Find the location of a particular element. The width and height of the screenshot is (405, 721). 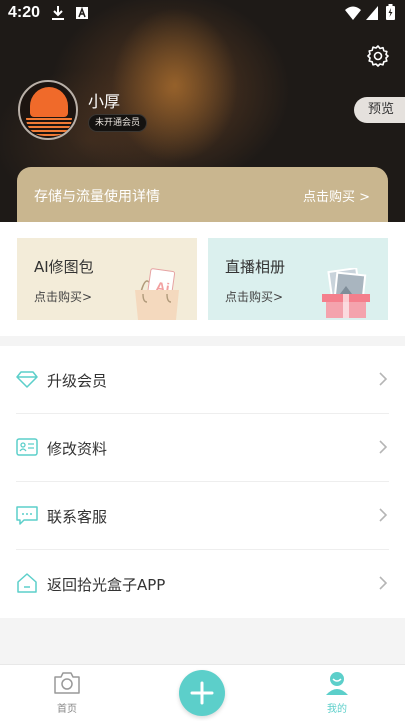

storage-banner-title: 存储与流量使用详情 is located at coordinates (97, 197).